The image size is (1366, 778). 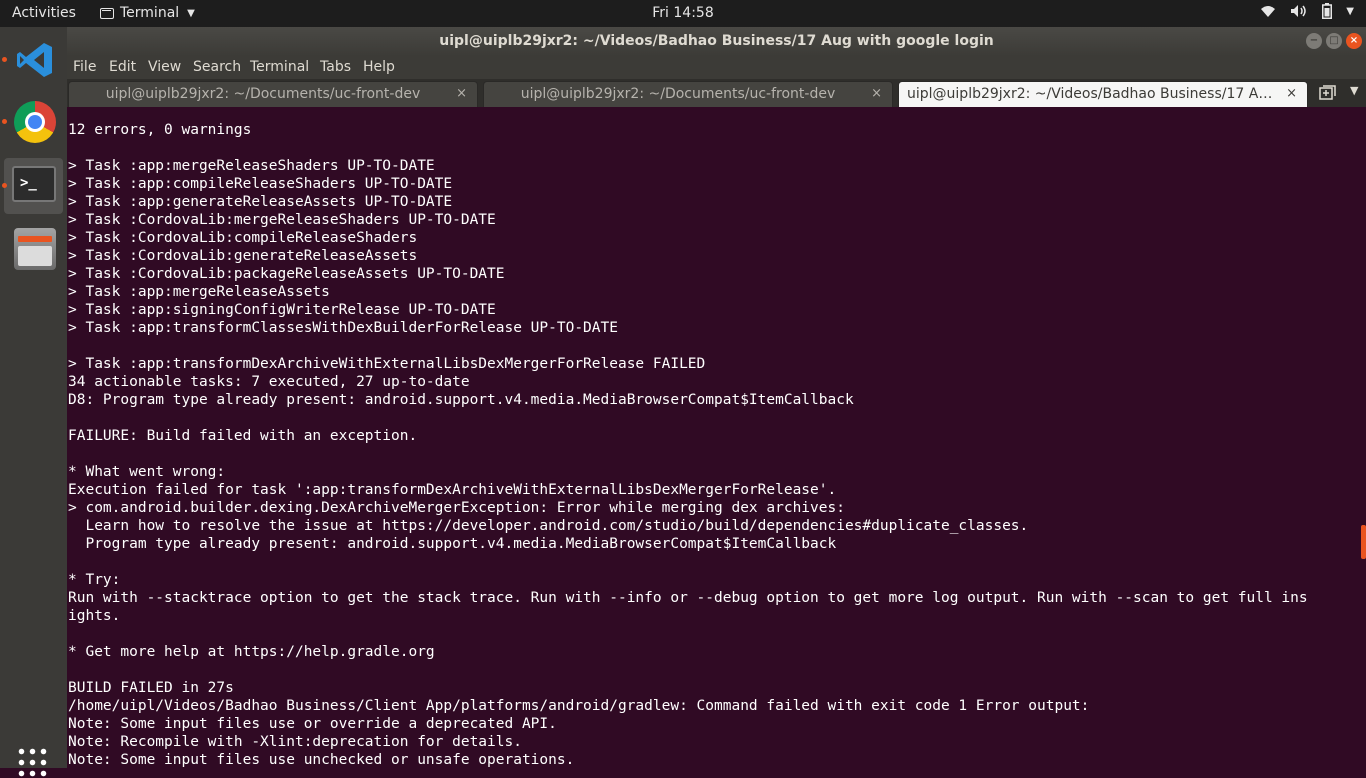 I want to click on chrome-icon, so click(x=35, y=122).